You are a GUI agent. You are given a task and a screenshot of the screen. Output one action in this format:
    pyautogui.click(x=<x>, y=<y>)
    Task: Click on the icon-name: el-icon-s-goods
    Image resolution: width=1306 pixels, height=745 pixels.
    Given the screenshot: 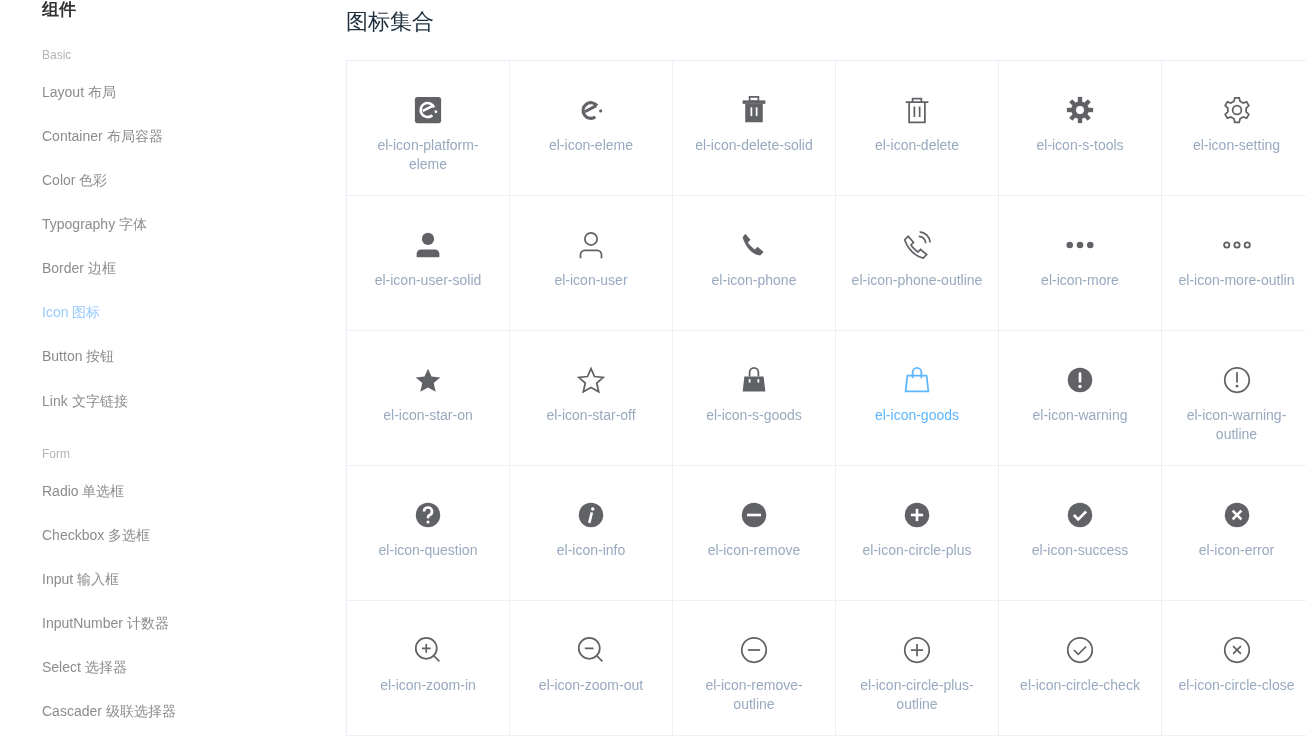 What is the action you would take?
    pyautogui.click(x=754, y=415)
    